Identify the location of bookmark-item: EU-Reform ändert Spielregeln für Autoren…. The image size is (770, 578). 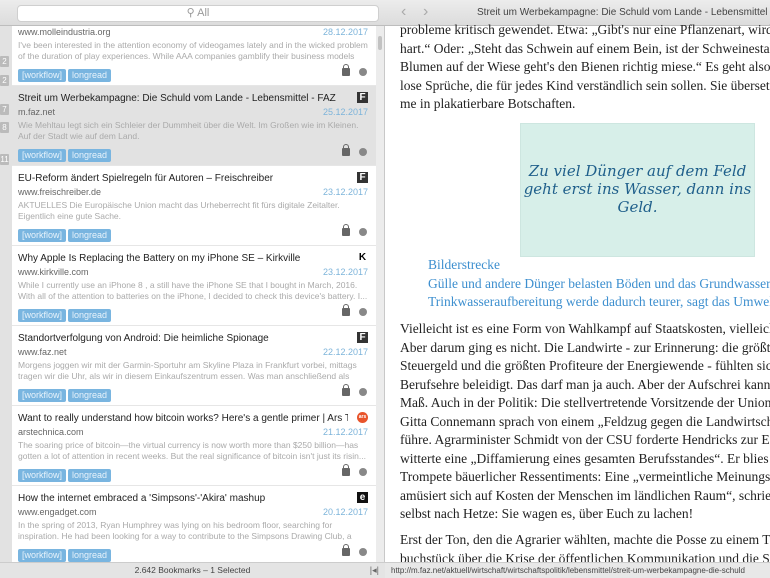
(194, 206).